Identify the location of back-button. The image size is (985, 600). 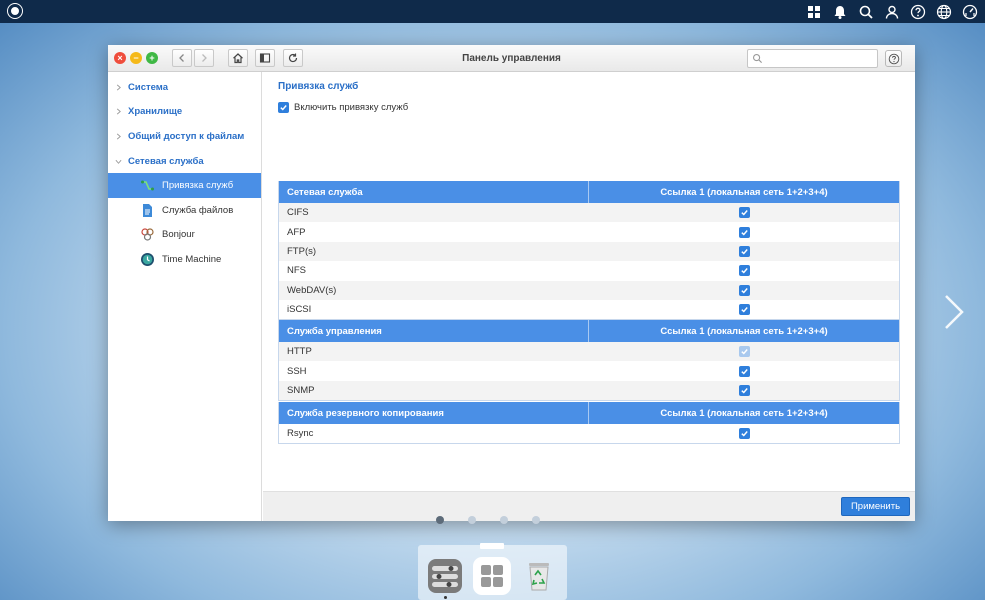
(182, 58).